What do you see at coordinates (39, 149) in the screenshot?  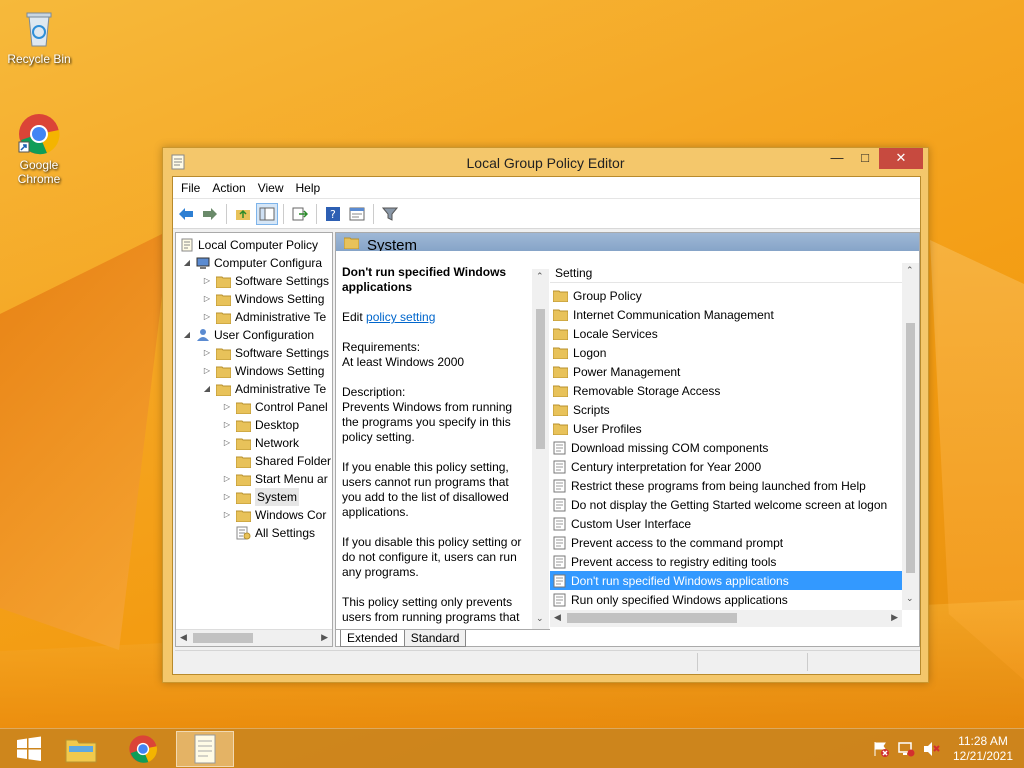 I see `desktop-icon-google-chrome: Google Chrome` at bounding box center [39, 149].